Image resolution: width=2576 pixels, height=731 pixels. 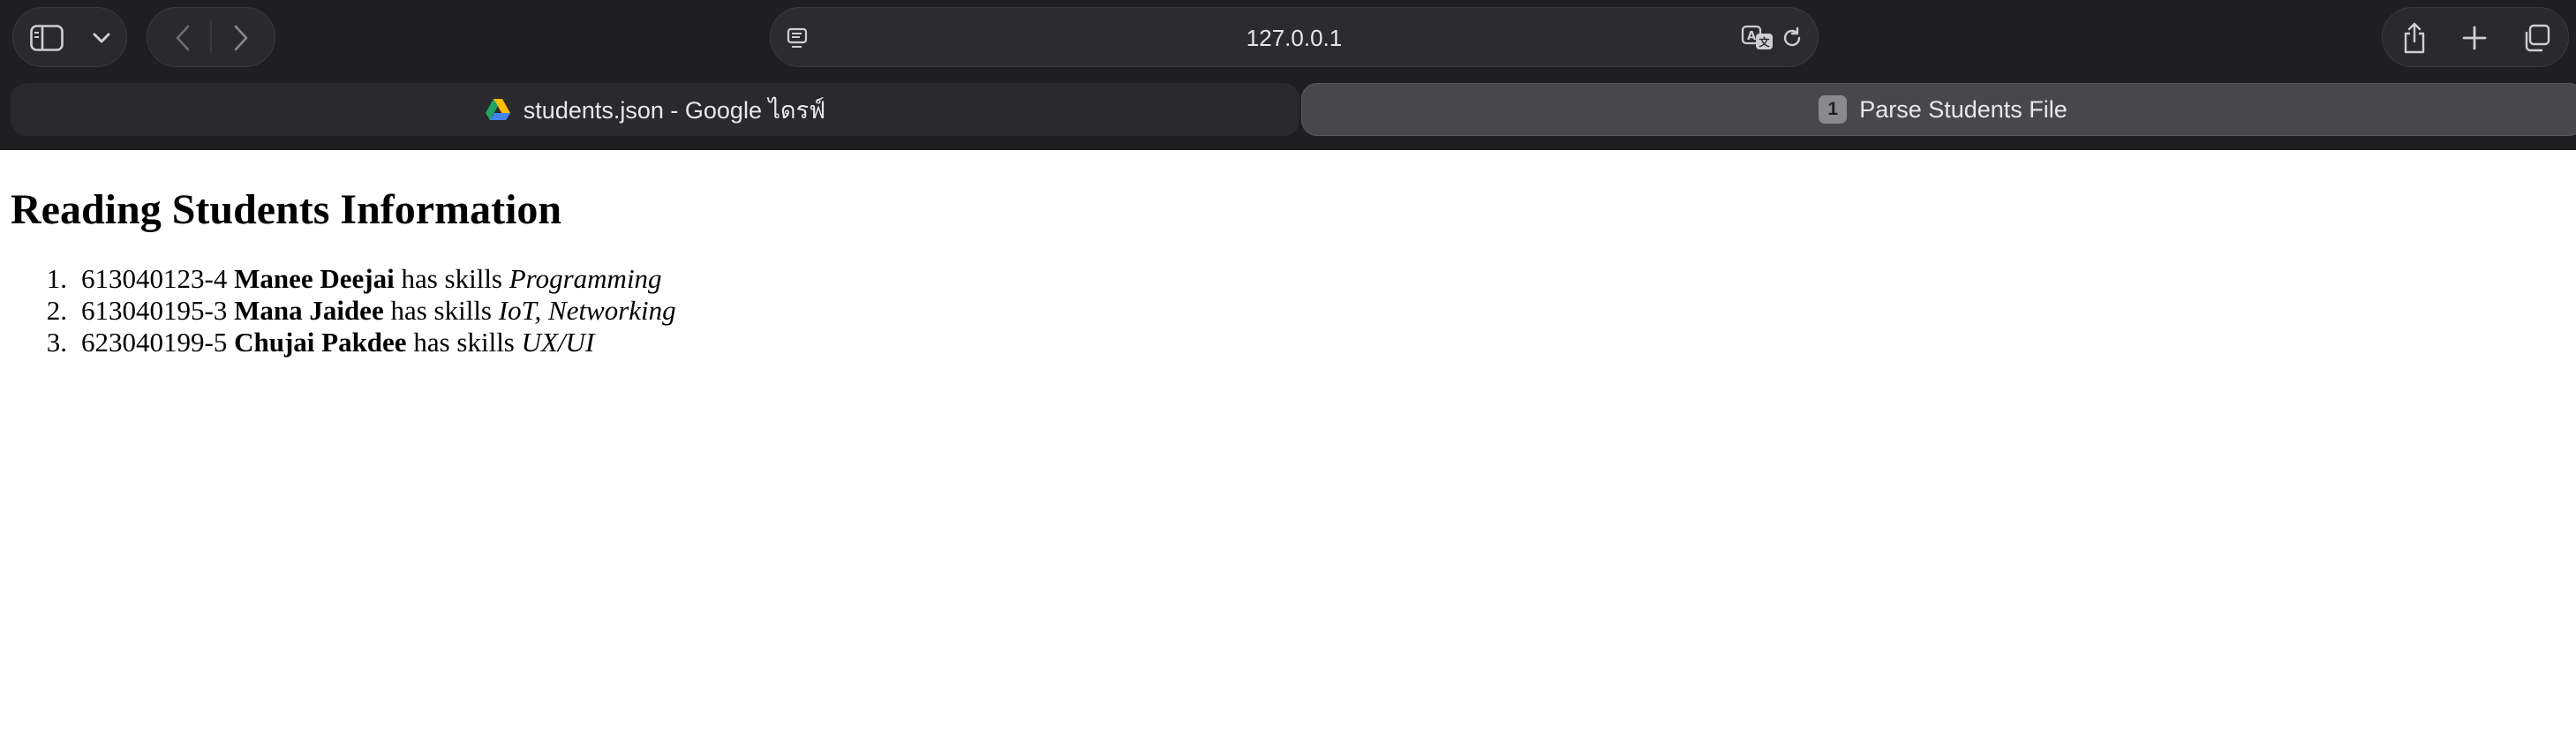 I want to click on tab-parse-students-file: 1 Parse Students File, so click(x=1939, y=110).